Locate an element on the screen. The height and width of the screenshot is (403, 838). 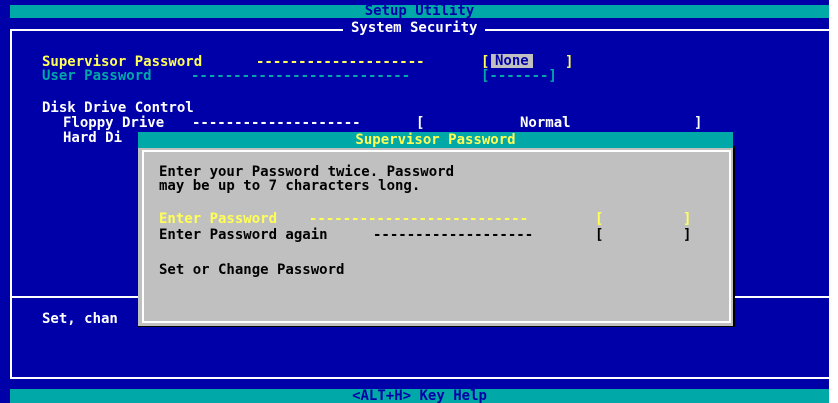
set-or-change-password-text: Set or Change Password is located at coordinates (252, 270).